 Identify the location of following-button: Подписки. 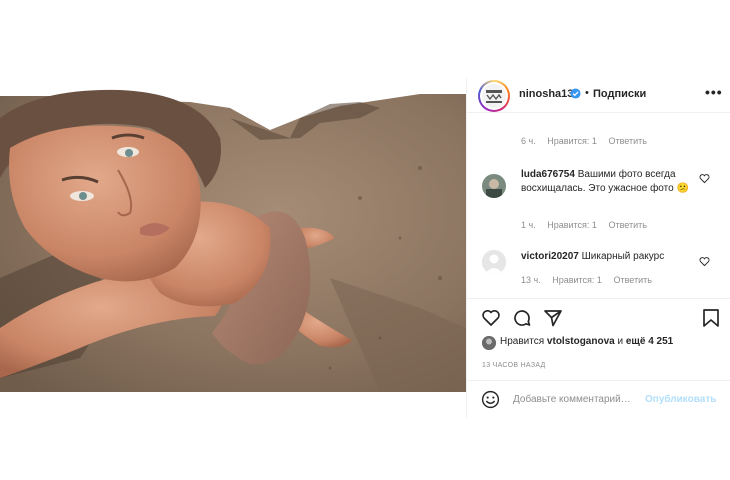
(619, 94).